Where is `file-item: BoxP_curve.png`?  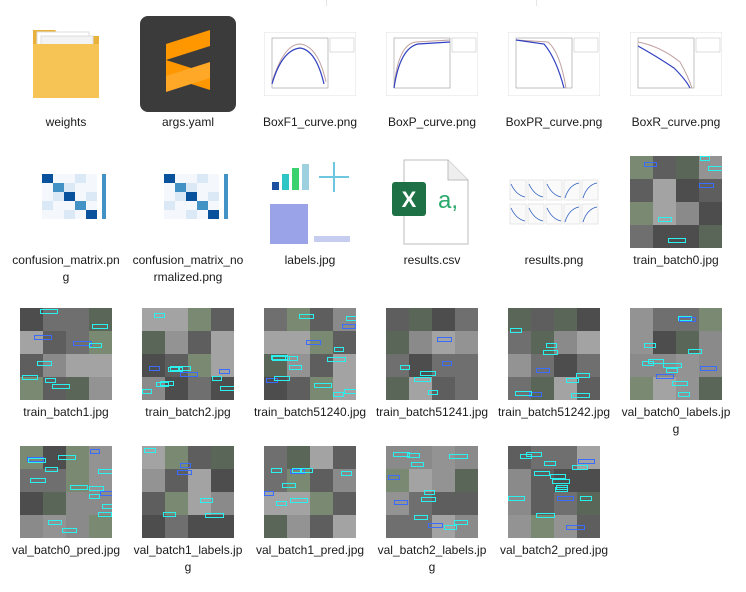 file-item: BoxP_curve.png is located at coordinates (432, 71).